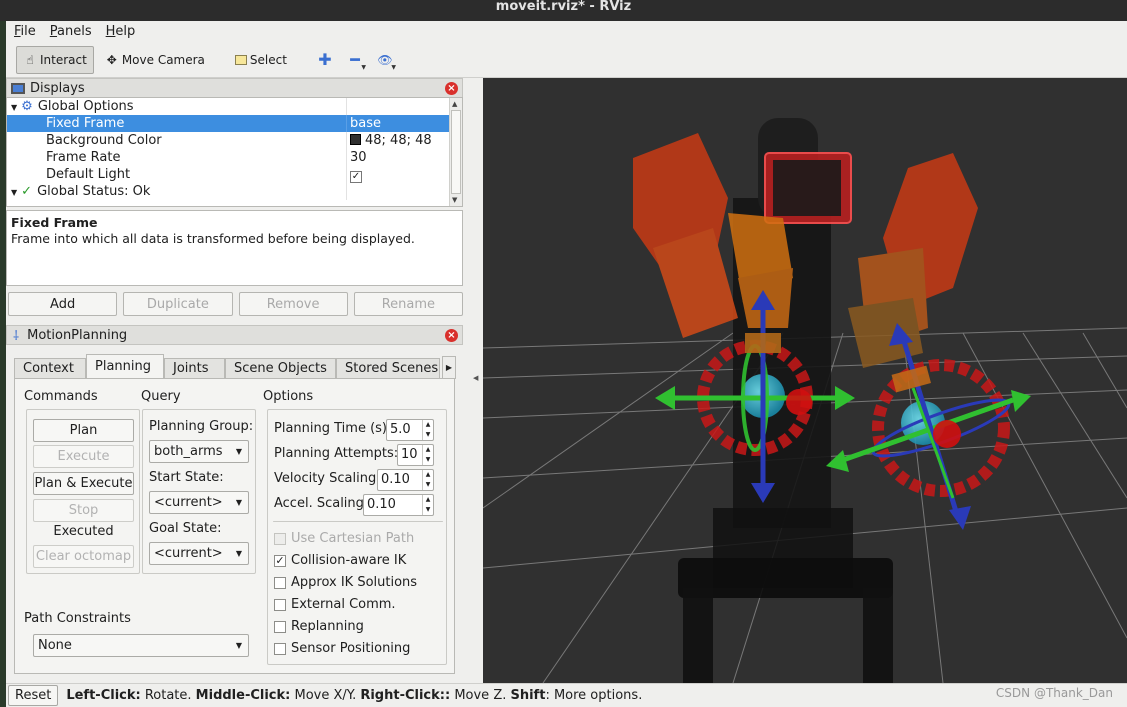  I want to click on approx-ik-checkbox: Approx IK Solutions, so click(345, 582).